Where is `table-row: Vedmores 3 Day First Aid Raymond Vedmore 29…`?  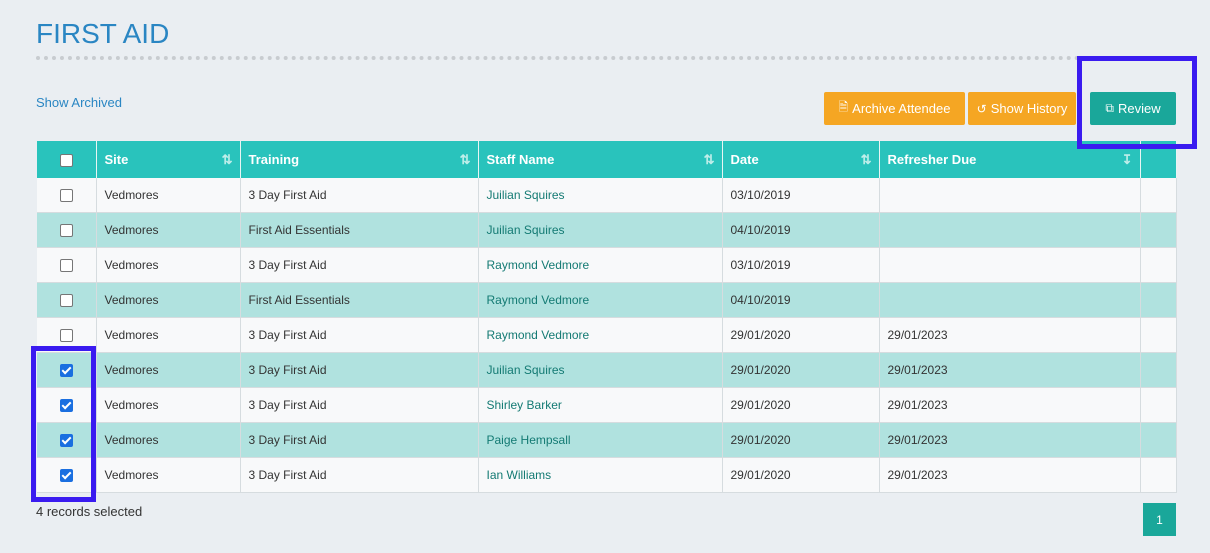
table-row: Vedmores 3 Day First Aid Raymond Vedmore 29… is located at coordinates (607, 335).